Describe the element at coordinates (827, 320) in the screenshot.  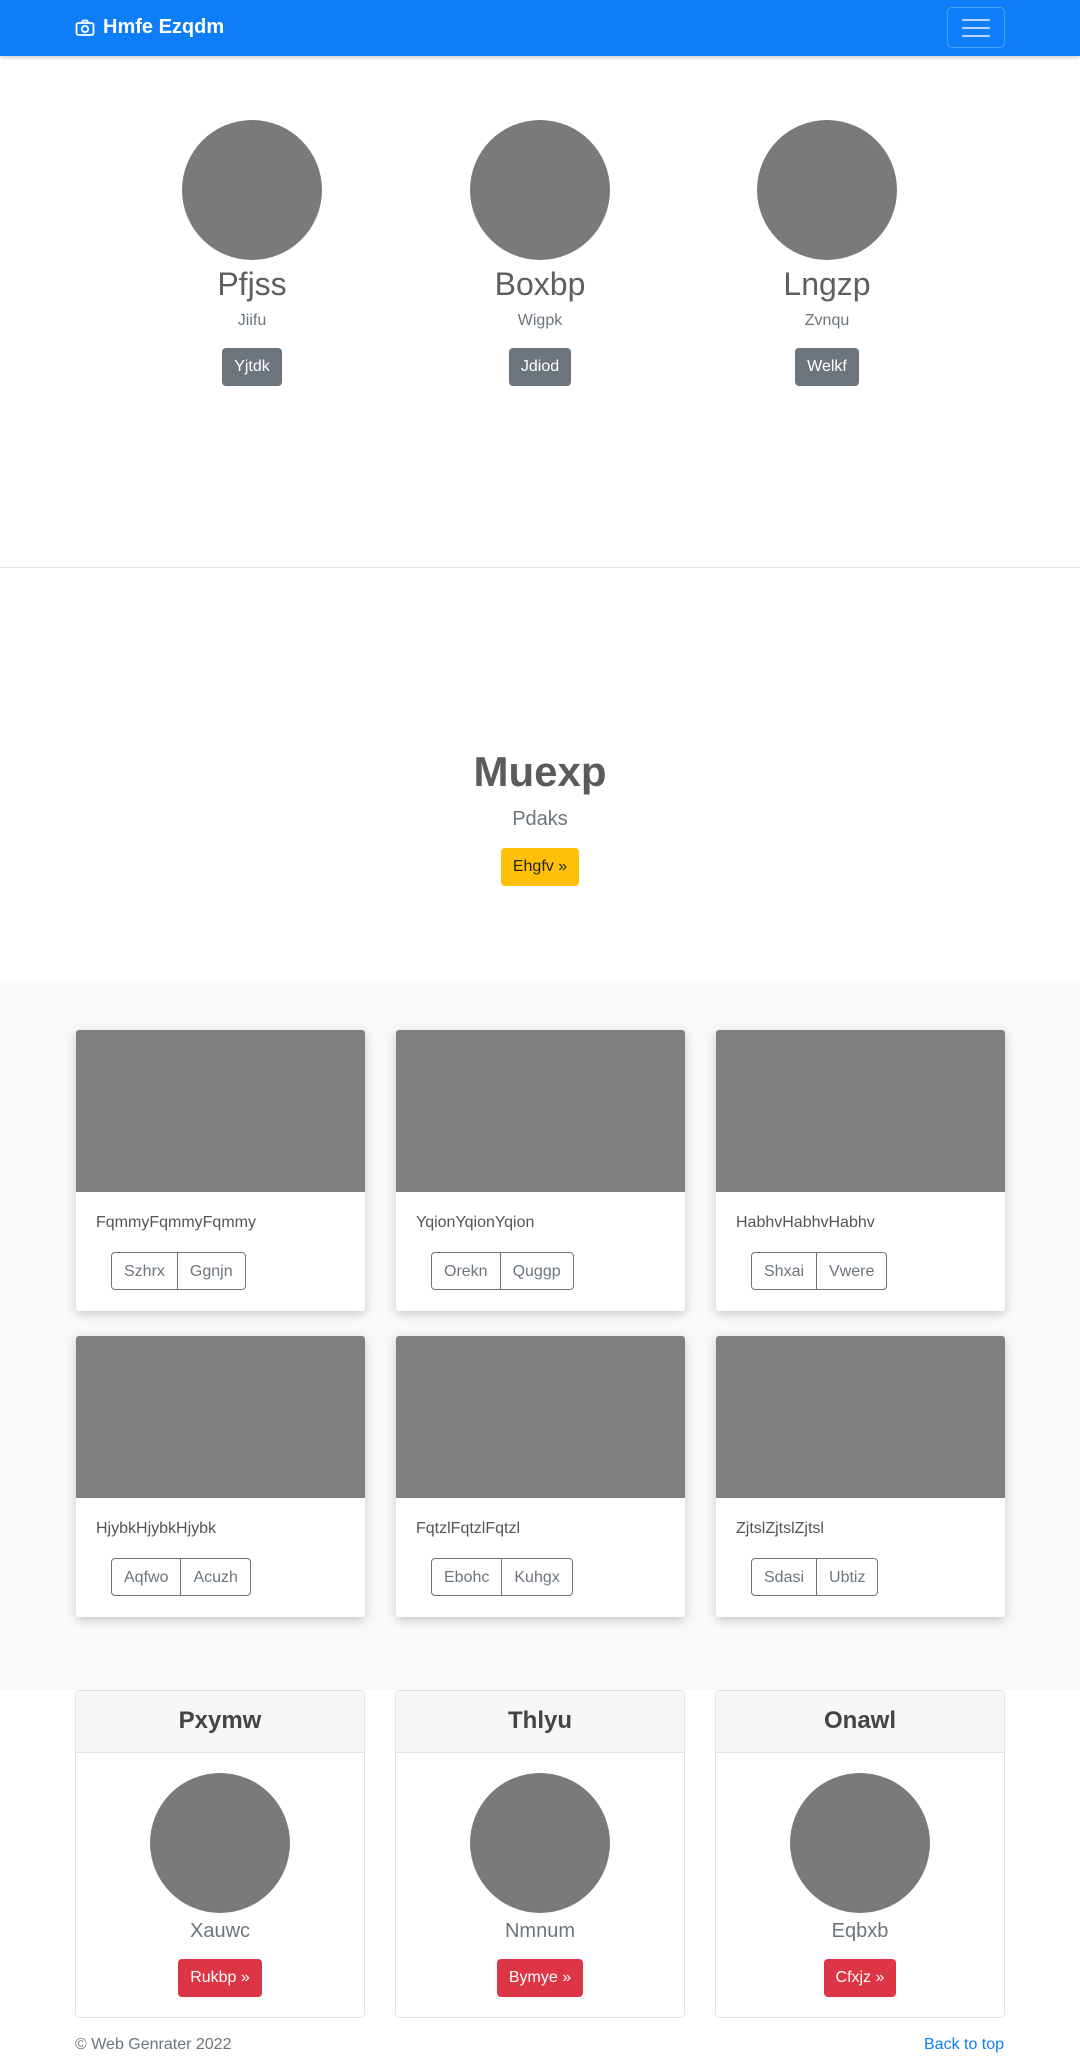
I see `member-role: Zvnqu` at that location.